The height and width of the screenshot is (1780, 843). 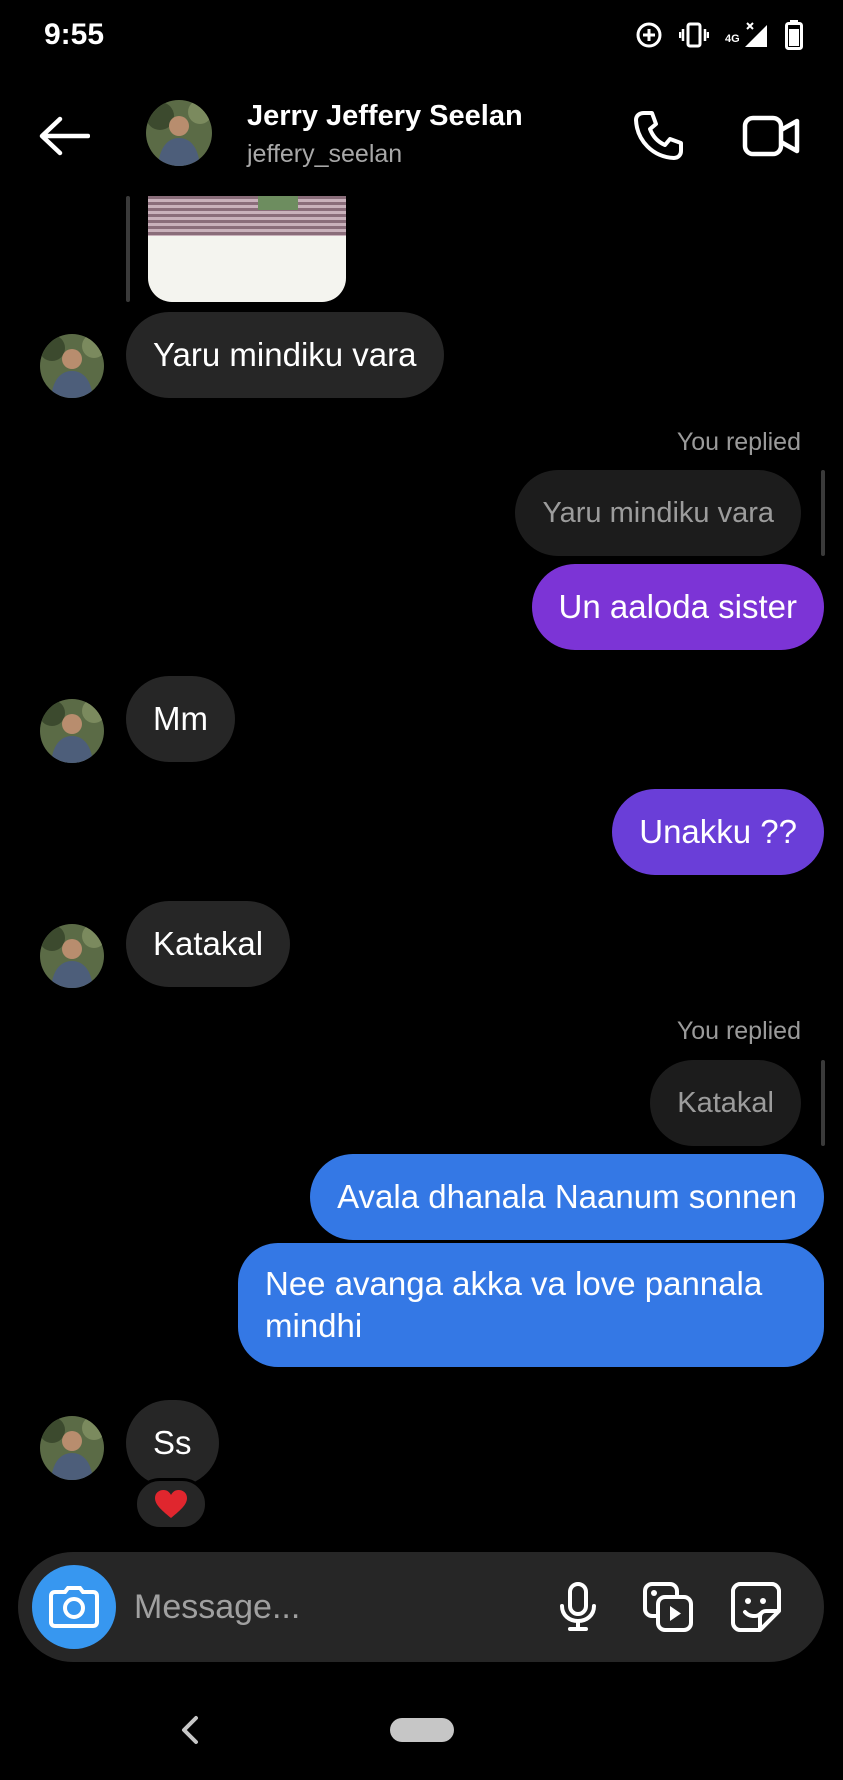 I want to click on phone-icon, so click(x=658, y=135).